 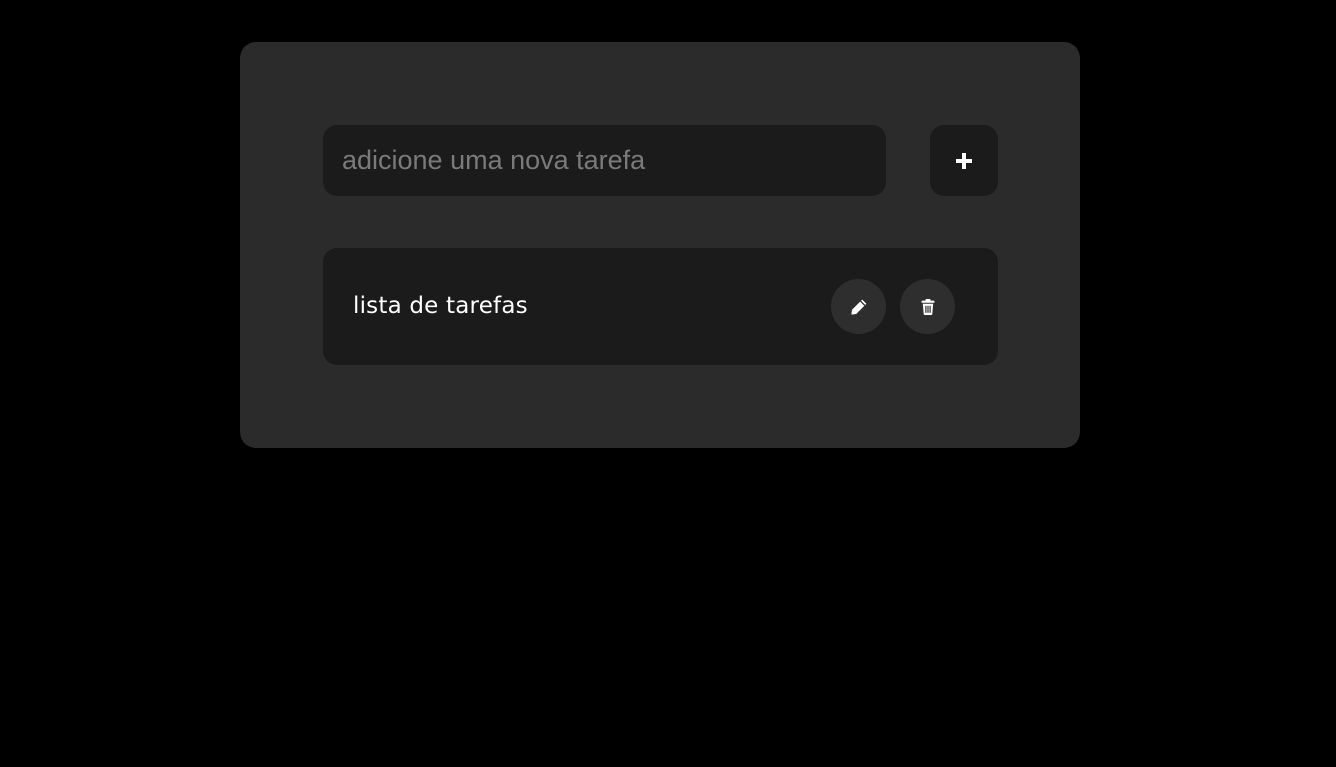 I want to click on plus-icon, so click(x=964, y=160).